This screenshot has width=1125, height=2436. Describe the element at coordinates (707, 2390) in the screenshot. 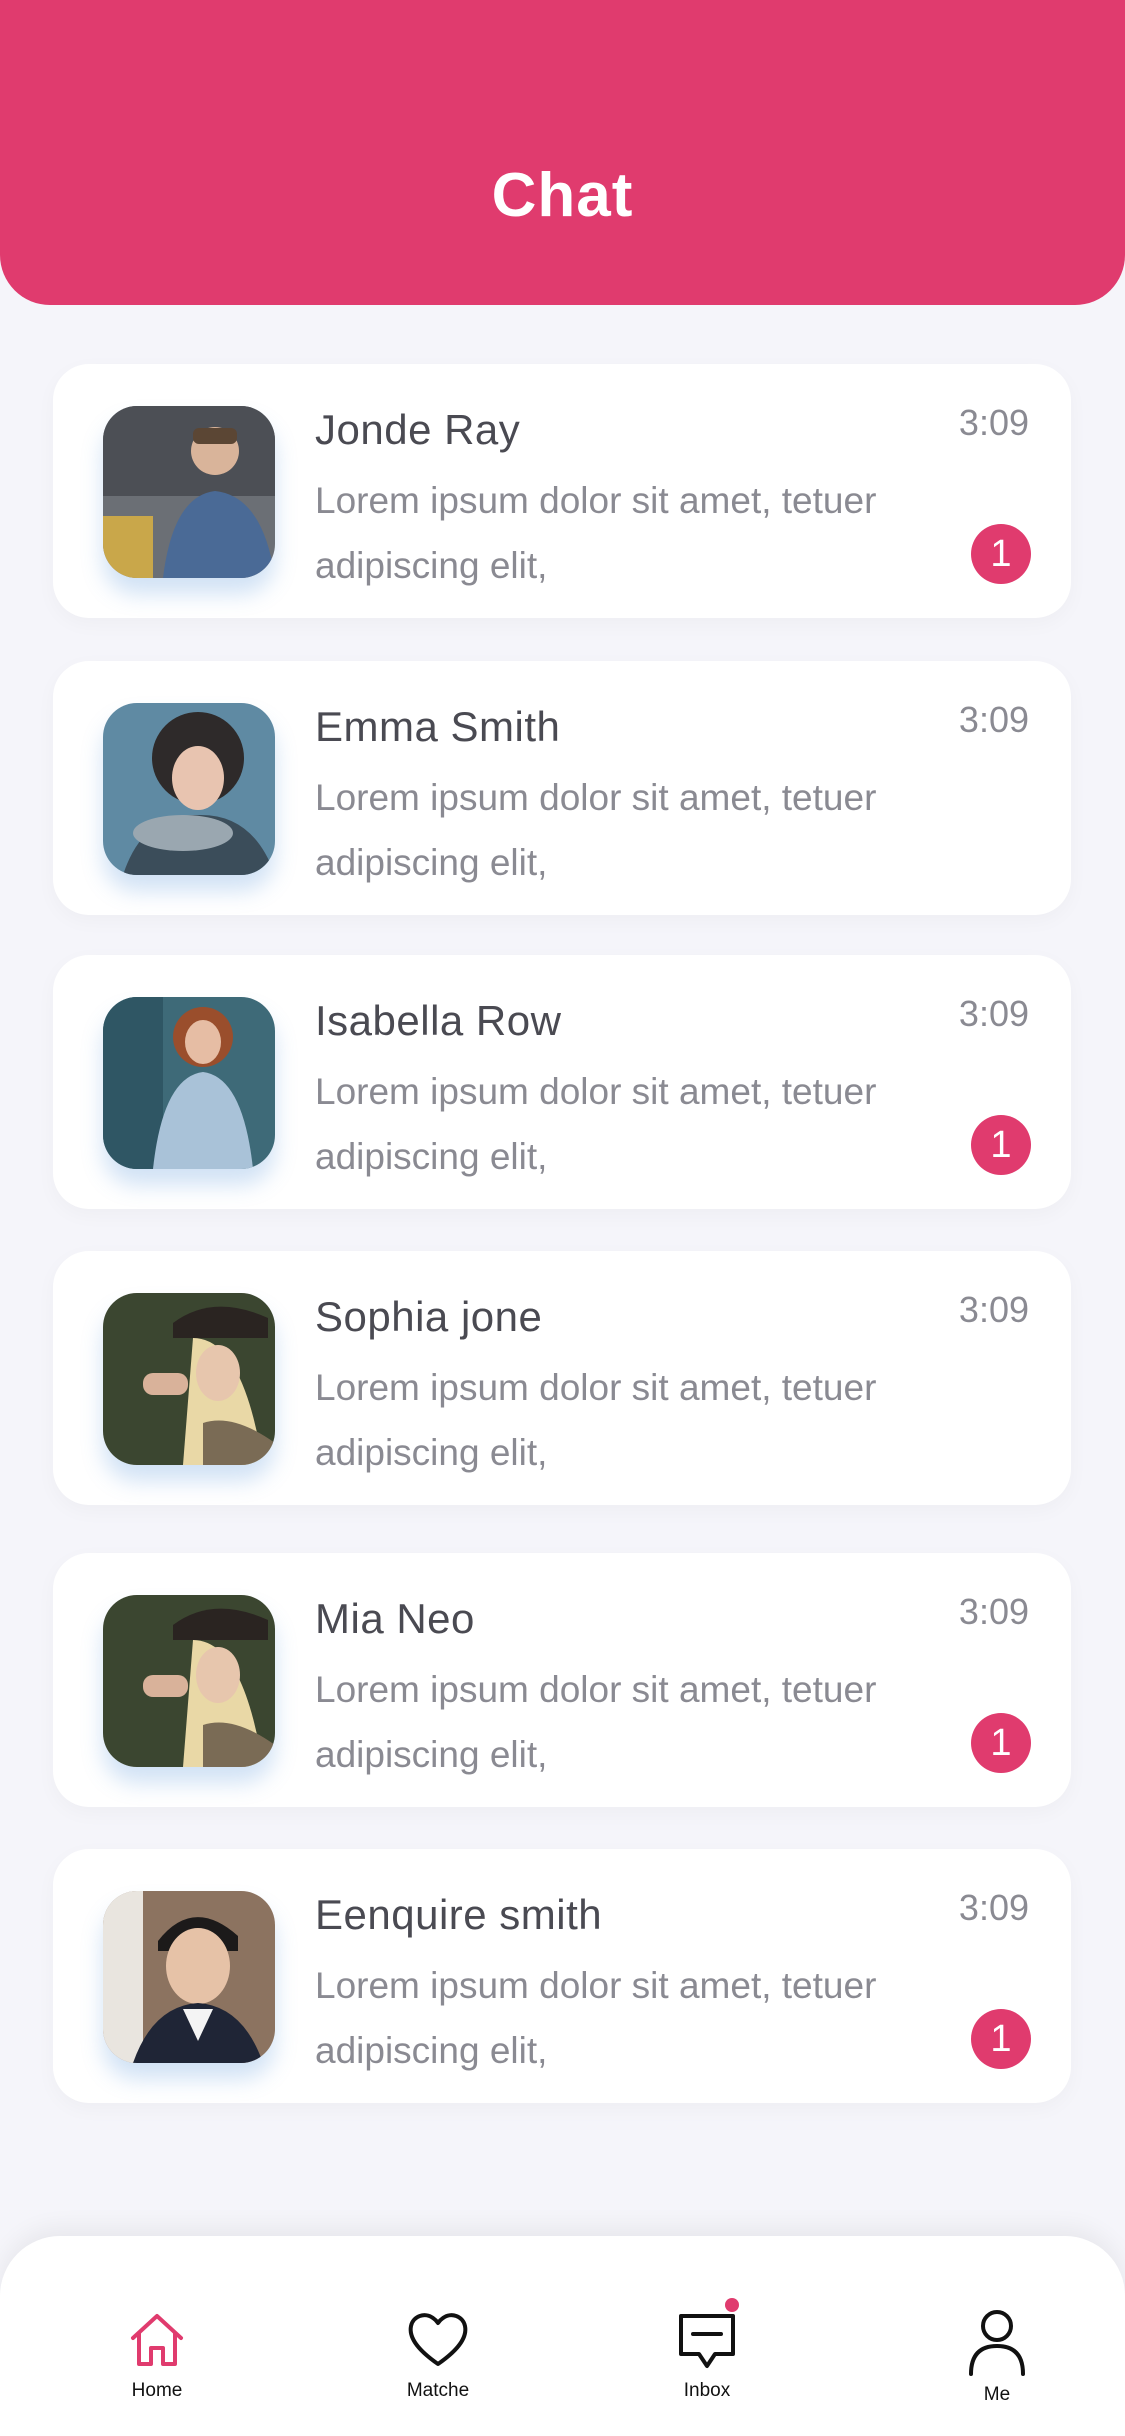

I see `tab-label: Inbox` at that location.